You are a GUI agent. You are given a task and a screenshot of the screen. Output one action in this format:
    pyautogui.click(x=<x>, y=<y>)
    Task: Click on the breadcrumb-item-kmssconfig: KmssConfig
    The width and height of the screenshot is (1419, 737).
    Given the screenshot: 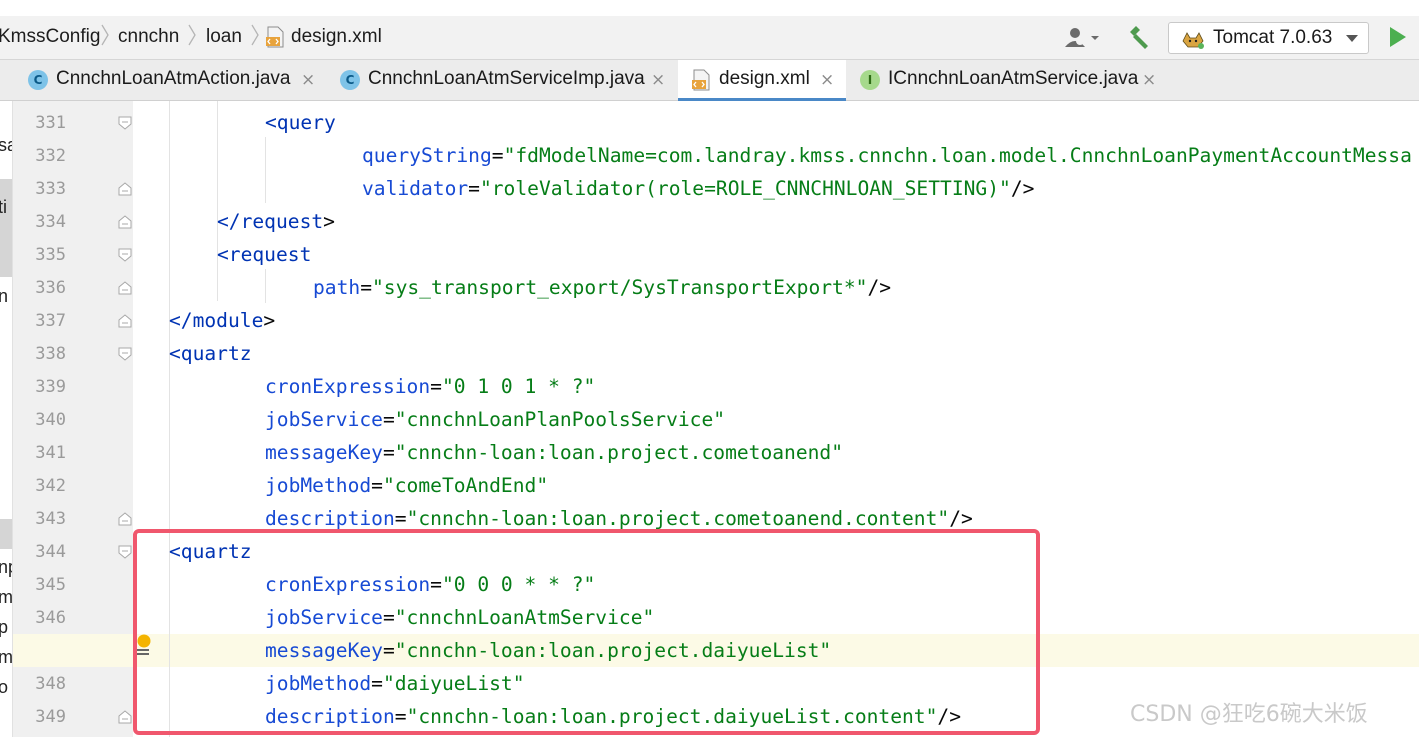 What is the action you would take?
    pyautogui.click(x=50, y=37)
    